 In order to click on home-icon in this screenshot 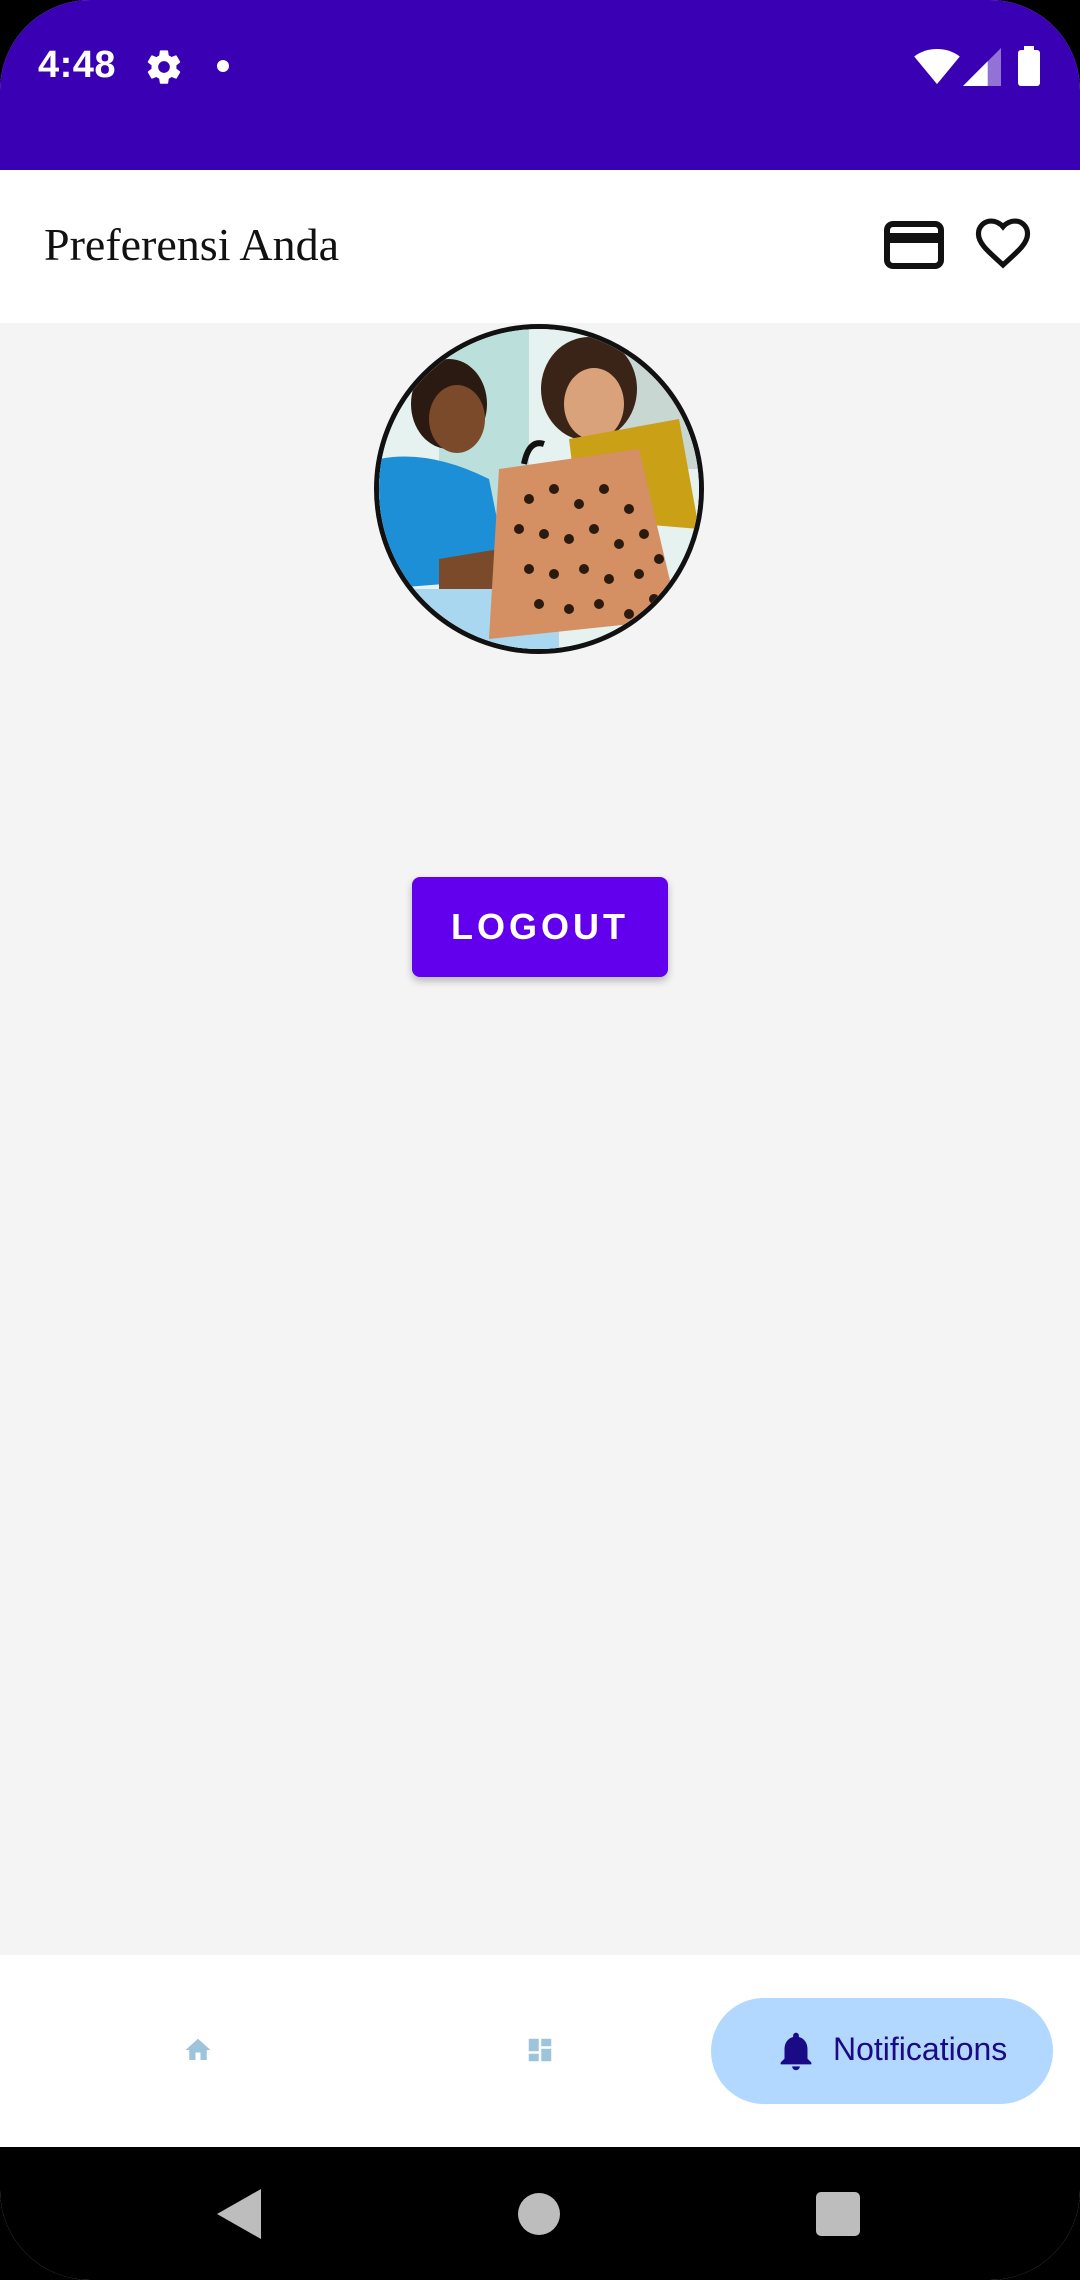, I will do `click(198, 2050)`.